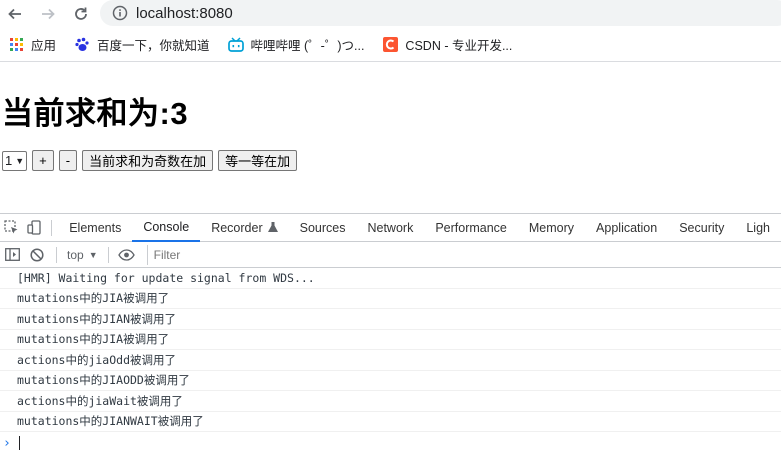 This screenshot has height=465, width=781. Describe the element at coordinates (120, 13) in the screenshot. I see `info-icon` at that location.